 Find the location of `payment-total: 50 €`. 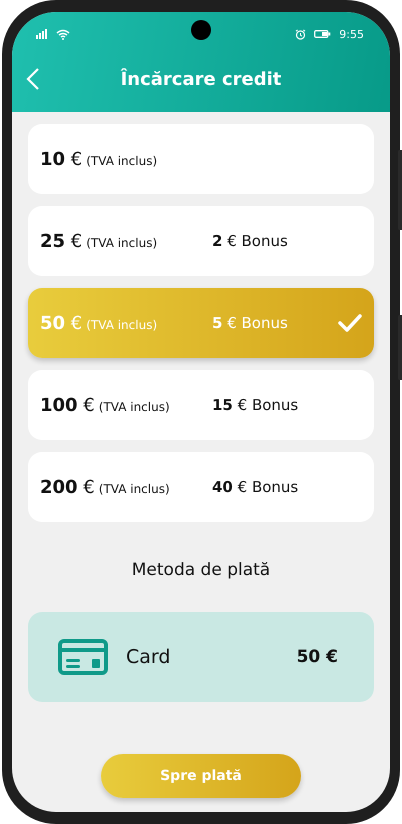

payment-total: 50 € is located at coordinates (317, 657).